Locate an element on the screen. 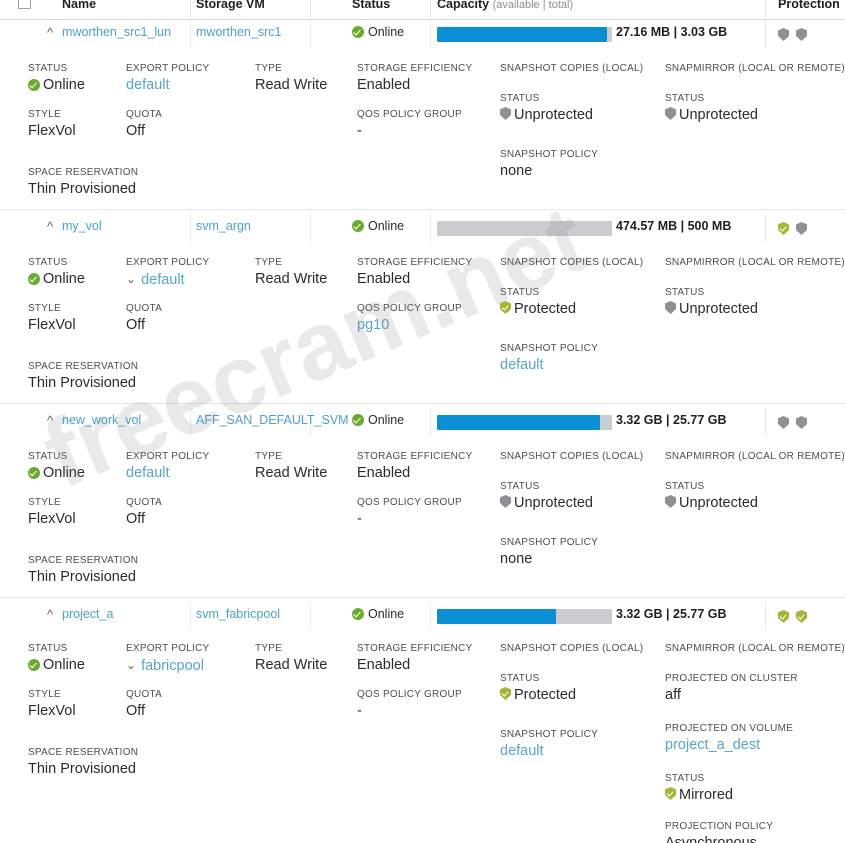 Image resolution: width=845 pixels, height=843 pixels. detail-label-storage-efficiency: STORAGE EFFICIENCY is located at coordinates (415, 648).